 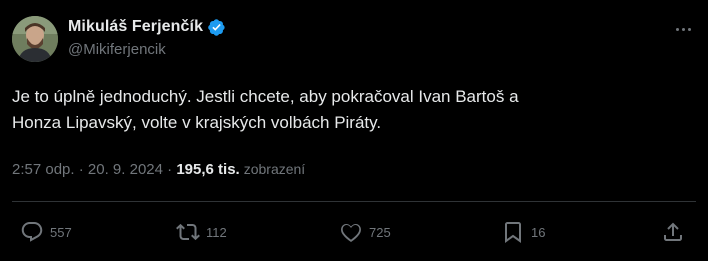 I want to click on views-count: 195,6 tis., so click(x=208, y=169).